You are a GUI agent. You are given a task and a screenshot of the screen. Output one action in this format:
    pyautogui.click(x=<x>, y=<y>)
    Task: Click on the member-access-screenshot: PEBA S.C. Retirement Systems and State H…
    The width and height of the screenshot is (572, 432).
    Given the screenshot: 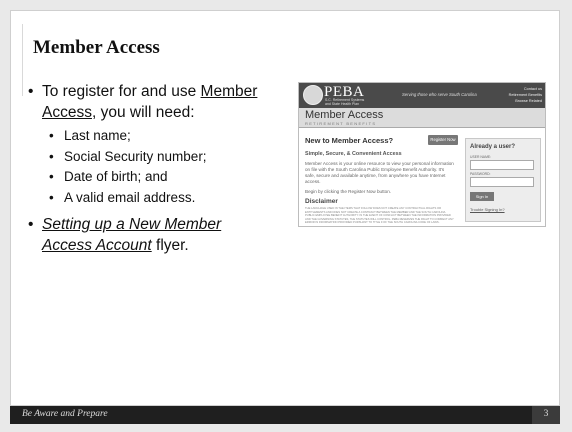 What is the action you would take?
    pyautogui.click(x=422, y=154)
    